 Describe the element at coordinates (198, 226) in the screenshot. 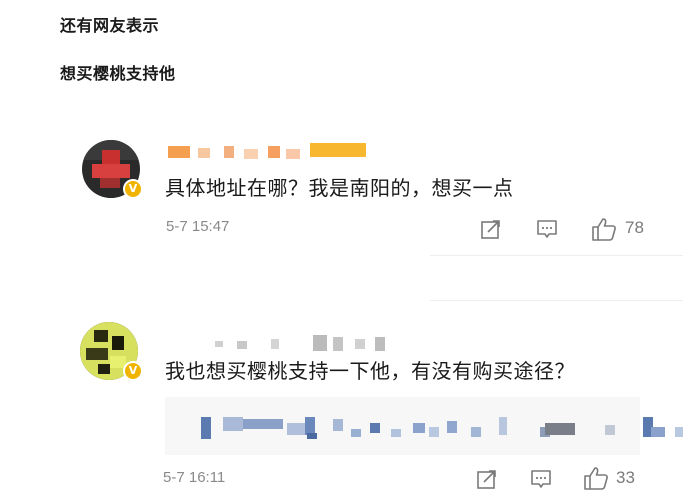

I see `comment-timestamp: 5-7 15:47` at that location.